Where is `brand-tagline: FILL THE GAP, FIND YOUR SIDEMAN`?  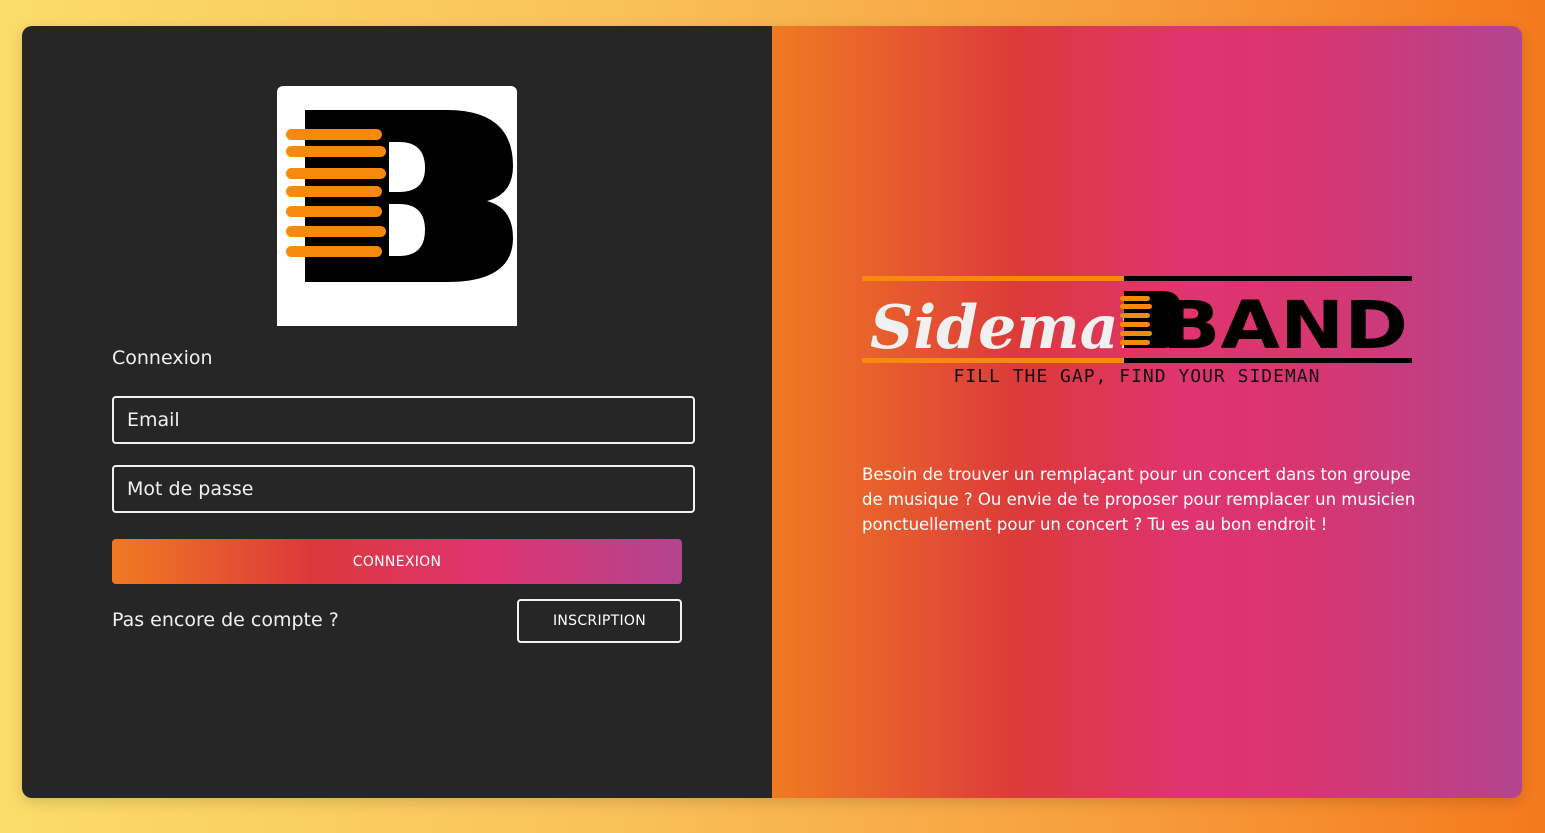 brand-tagline: FILL THE GAP, FIND YOUR SIDEMAN is located at coordinates (1137, 376).